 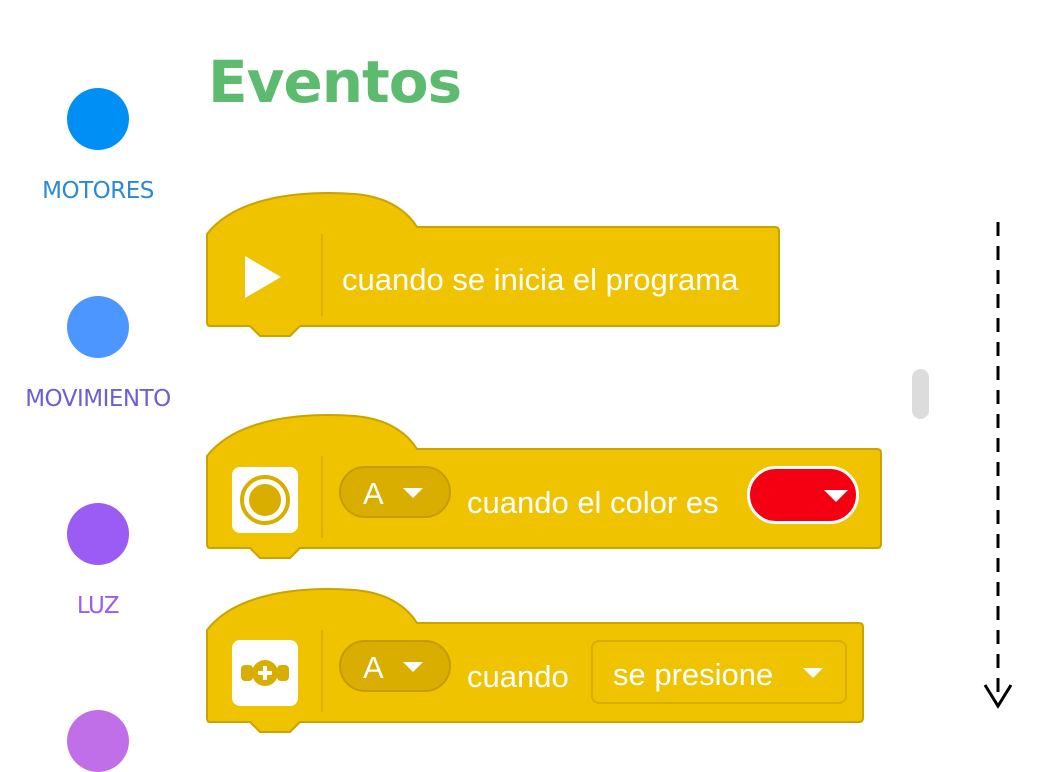 What do you see at coordinates (803, 495) in the screenshot?
I see `color-value-dropdown` at bounding box center [803, 495].